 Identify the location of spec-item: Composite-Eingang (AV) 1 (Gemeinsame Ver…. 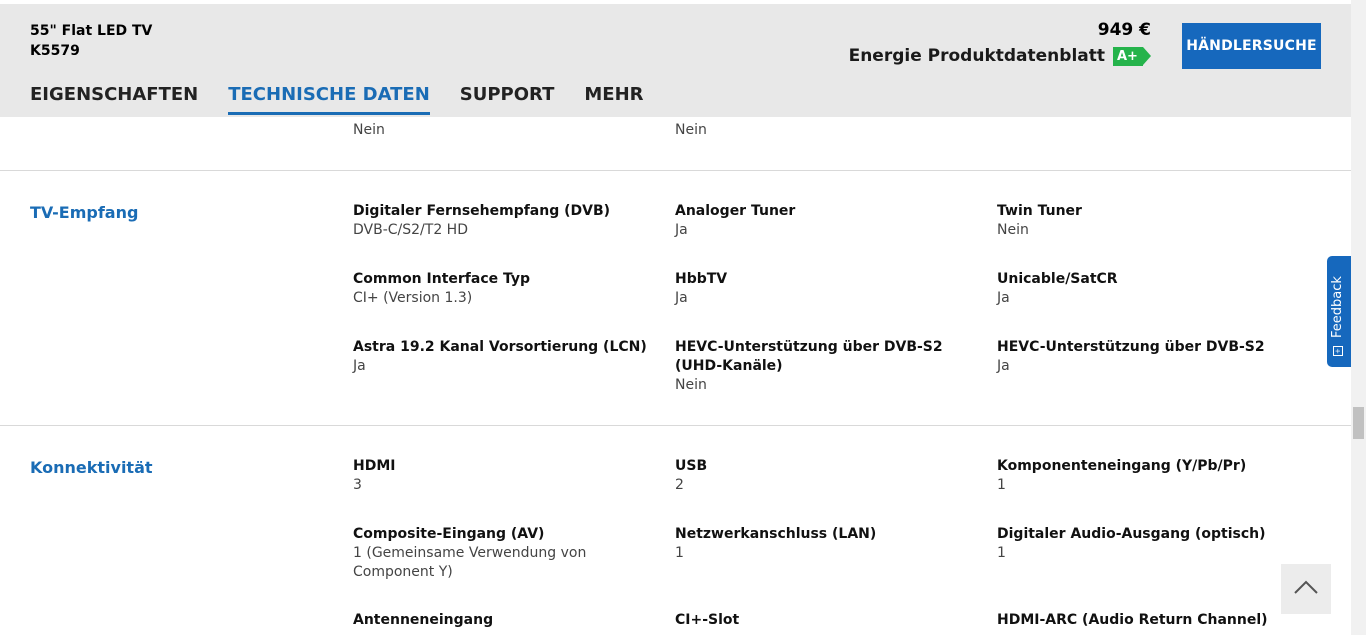
(503, 553).